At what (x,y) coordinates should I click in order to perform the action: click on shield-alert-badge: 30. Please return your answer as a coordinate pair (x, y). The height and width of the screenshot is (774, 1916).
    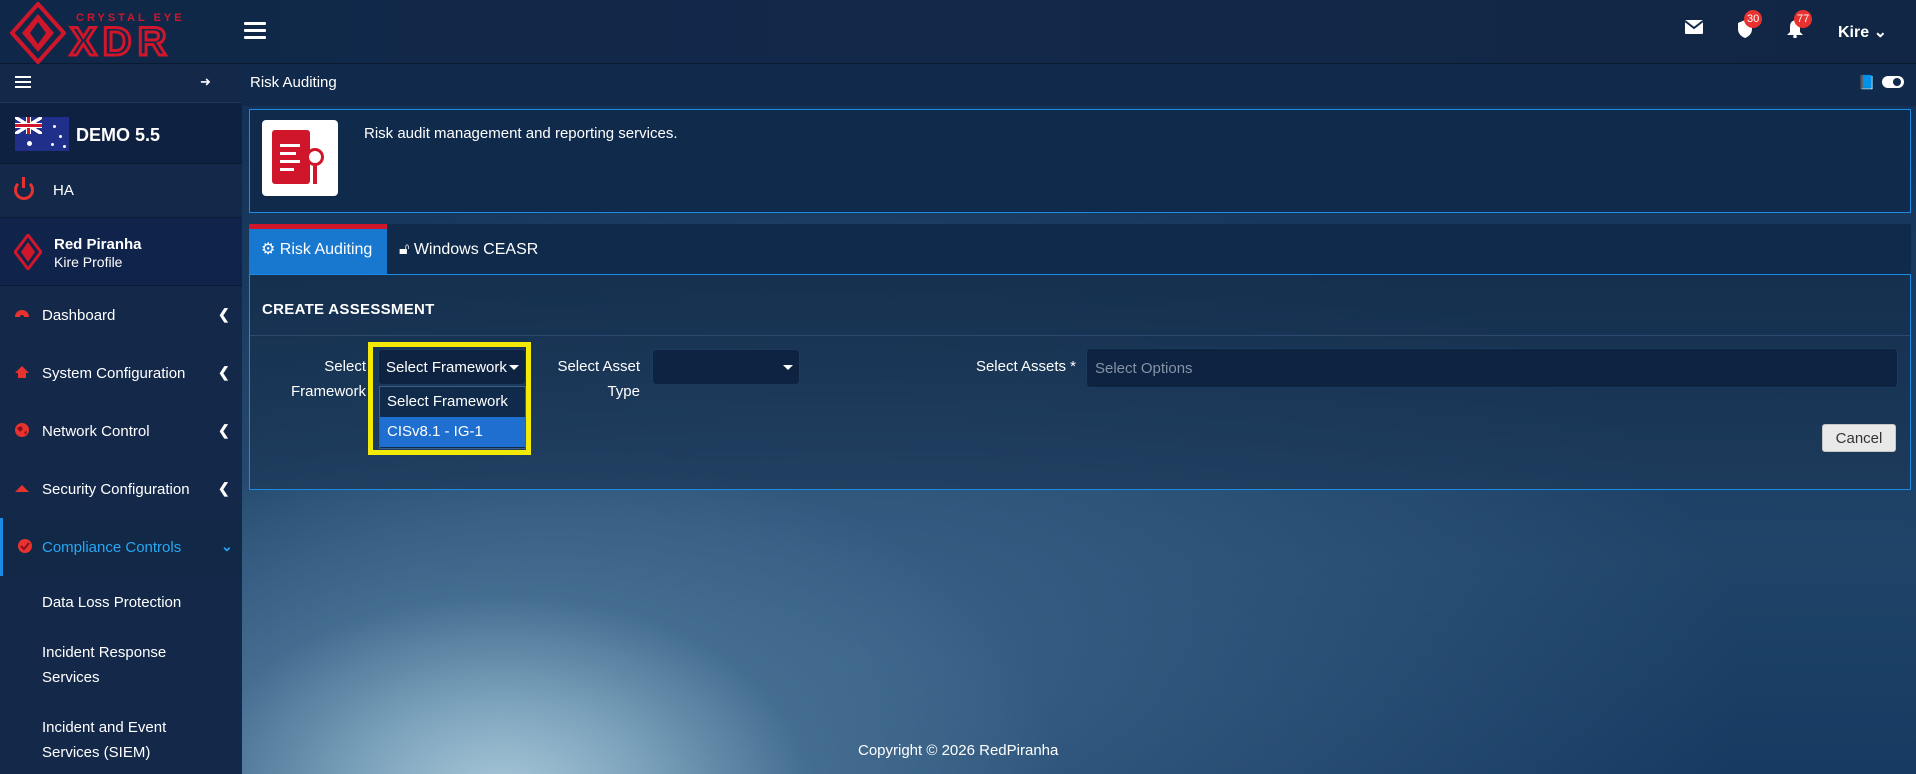
    Looking at the image, I should click on (1753, 19).